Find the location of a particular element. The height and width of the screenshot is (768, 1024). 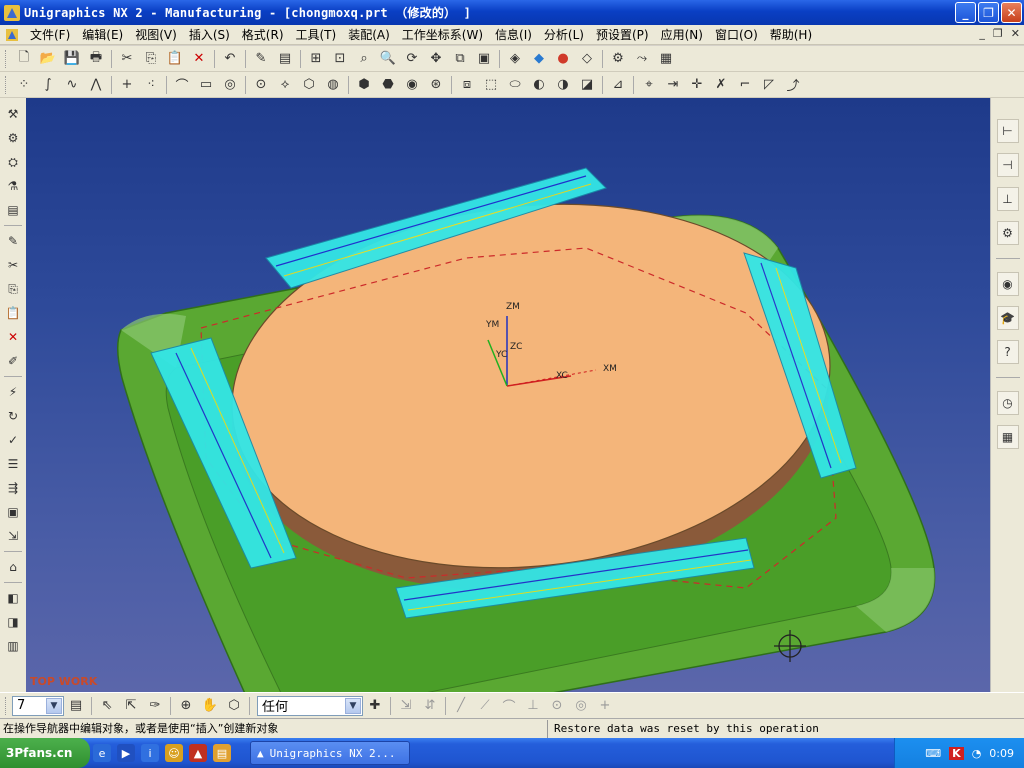

cut-icon: ✂ is located at coordinates (127, 59).